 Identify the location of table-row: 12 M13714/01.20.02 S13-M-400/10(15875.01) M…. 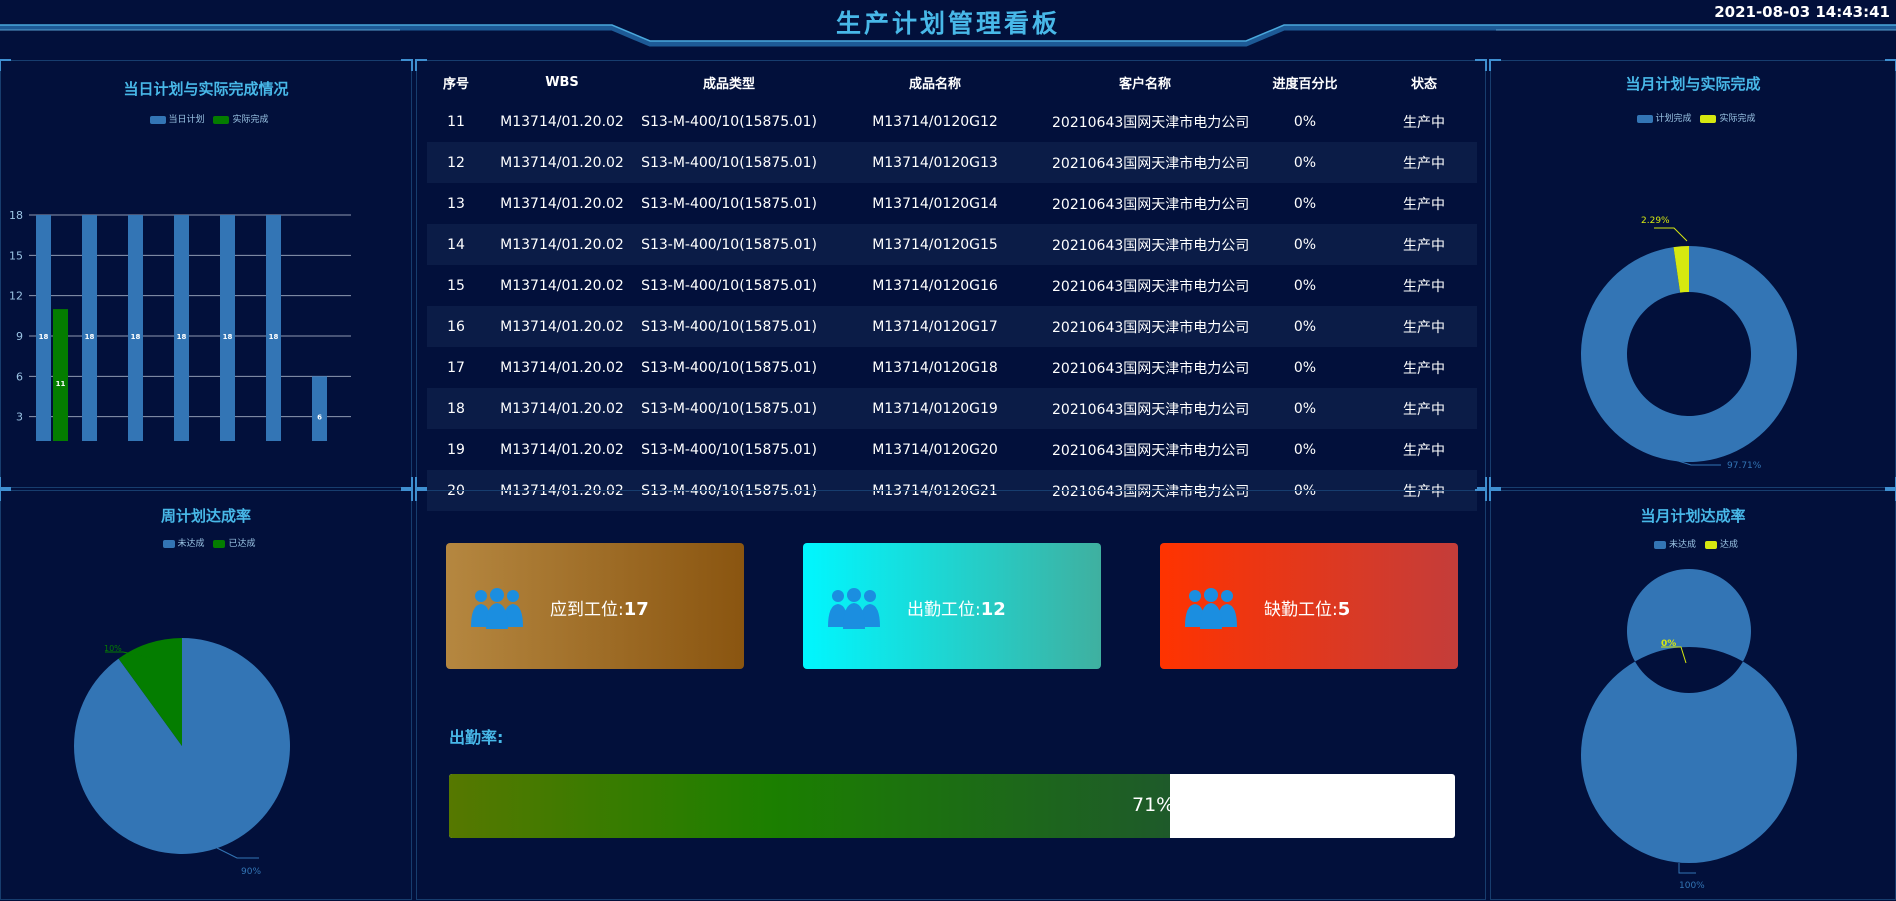
(952, 162).